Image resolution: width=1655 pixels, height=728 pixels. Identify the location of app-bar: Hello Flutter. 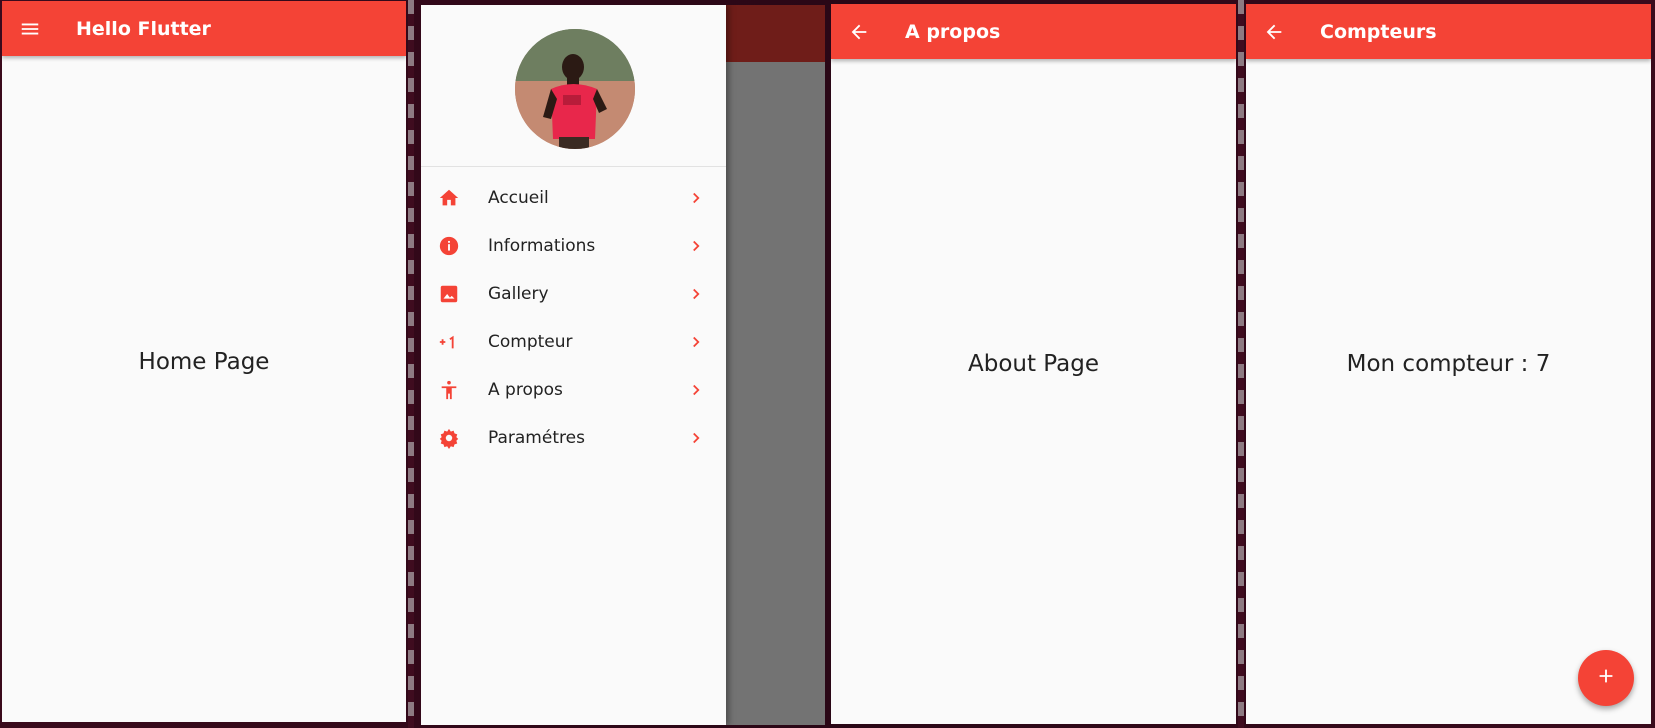
(204, 28).